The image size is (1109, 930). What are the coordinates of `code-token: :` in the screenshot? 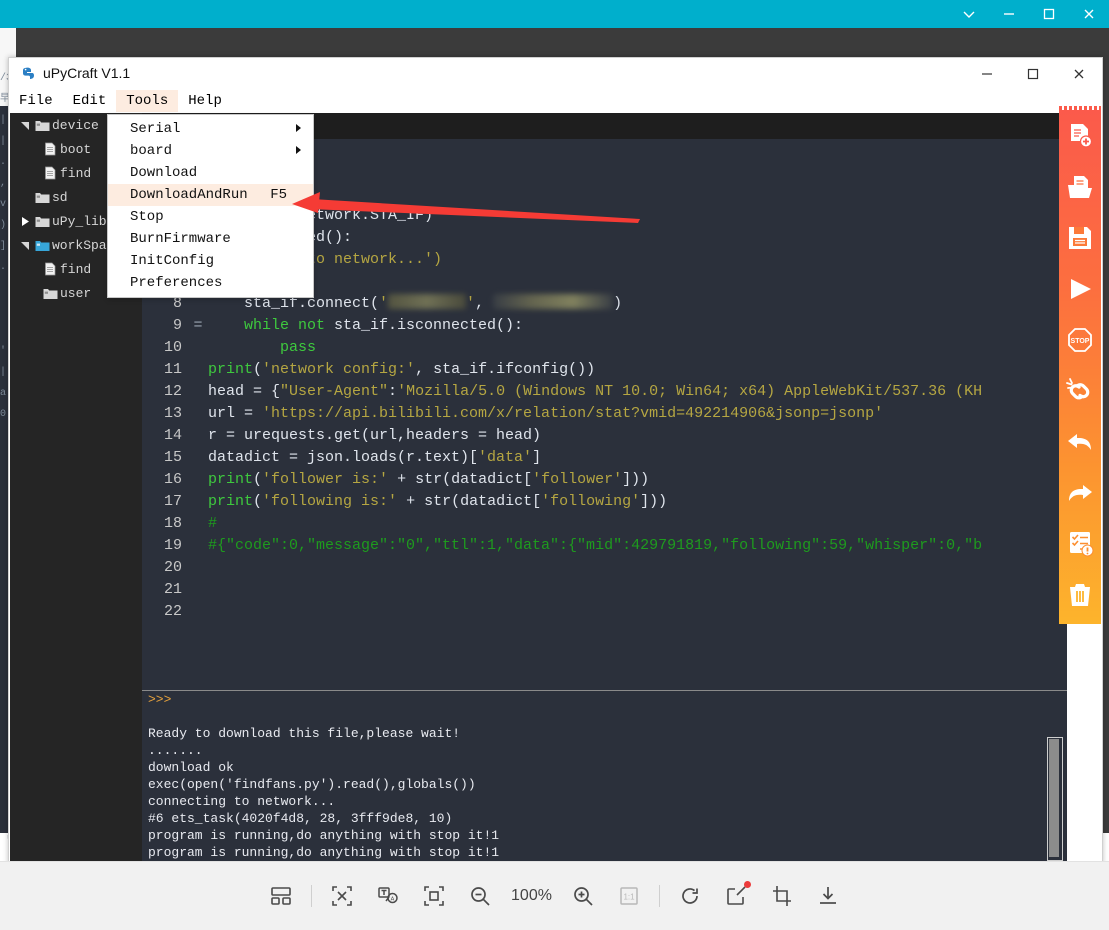 It's located at (393, 391).